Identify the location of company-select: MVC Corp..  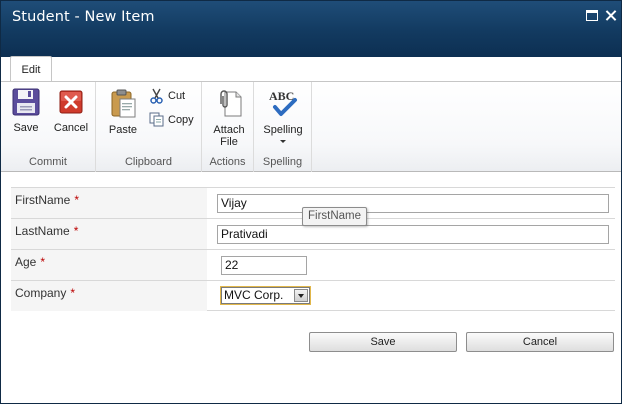
(265, 295).